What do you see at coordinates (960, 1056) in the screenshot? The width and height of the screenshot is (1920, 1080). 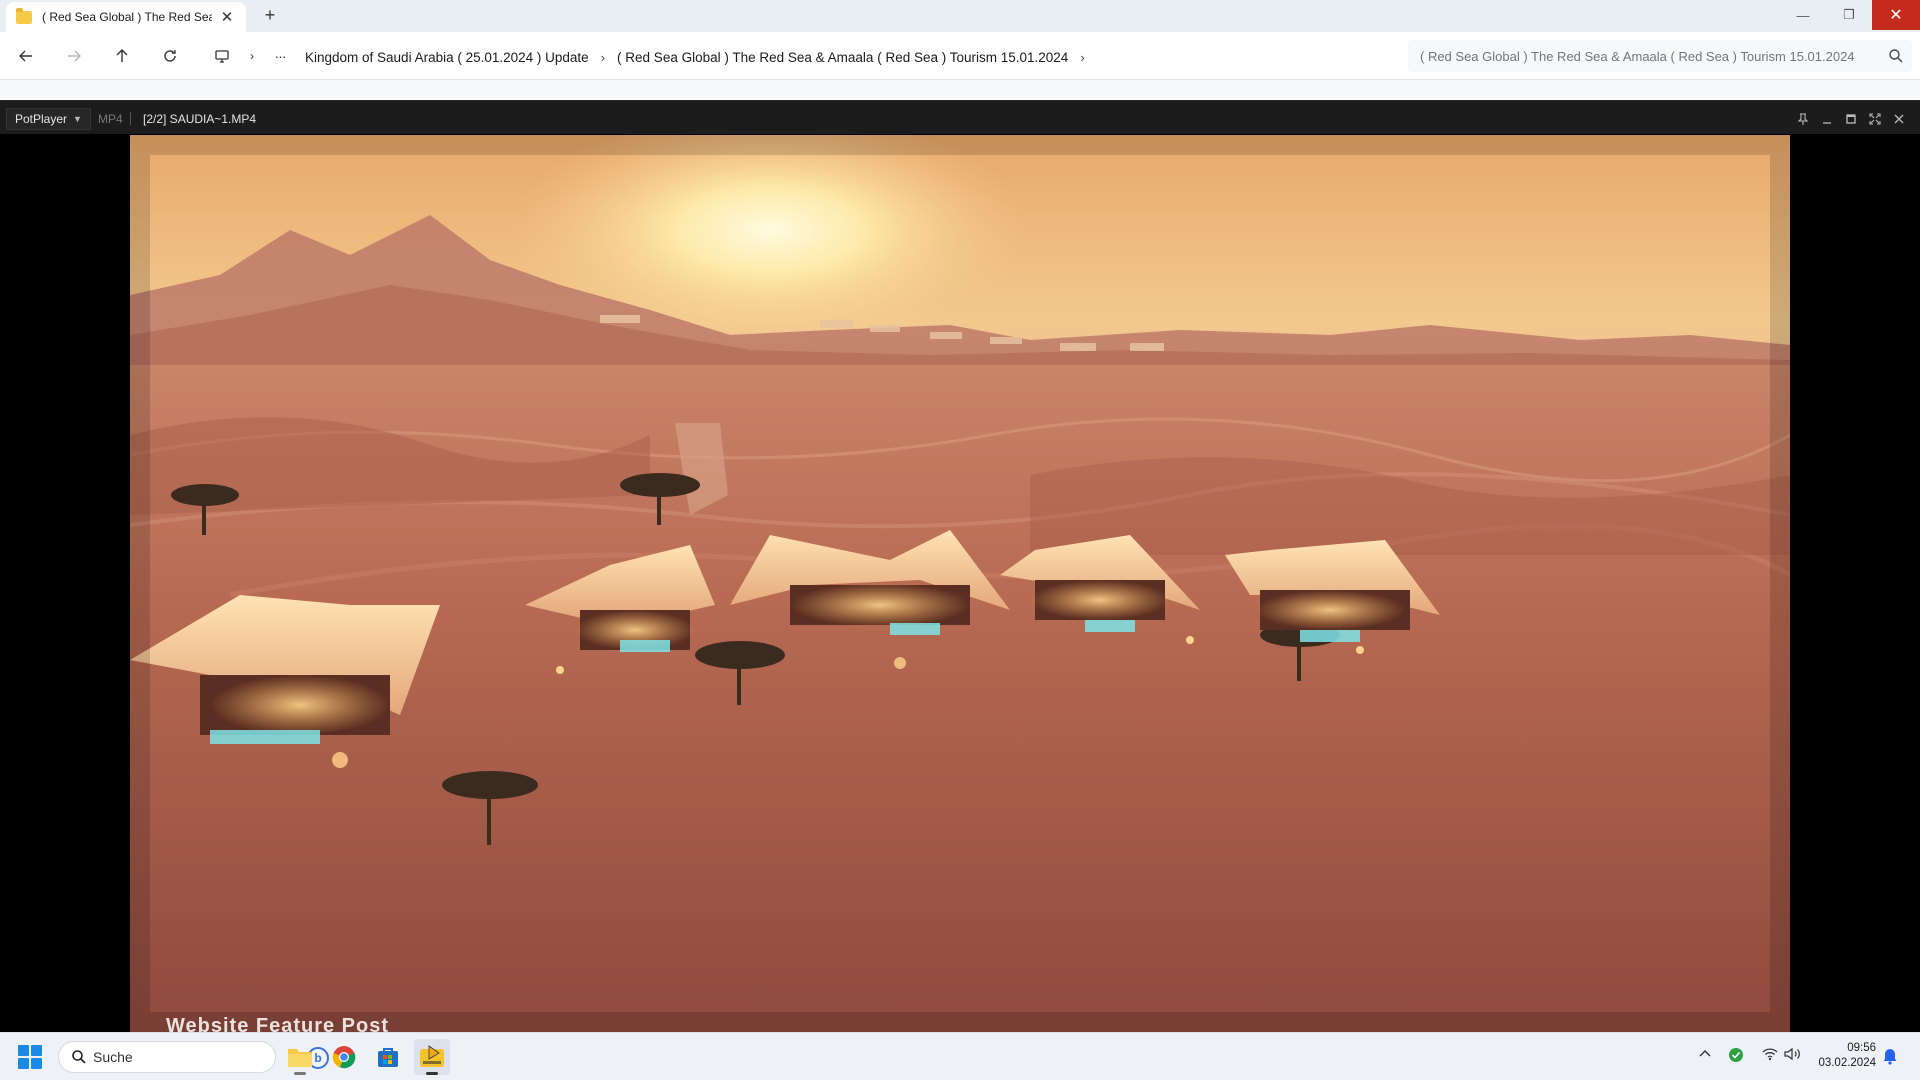 I see `taskbar: Suche b 09:56 03.02.2024` at bounding box center [960, 1056].